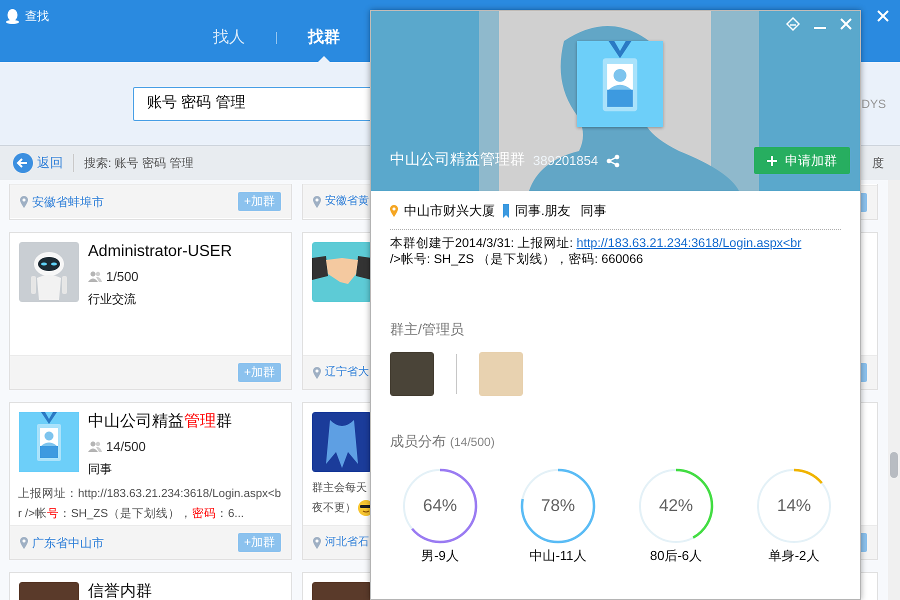 The image size is (900, 600). What do you see at coordinates (794, 505) in the screenshot?
I see `percent-text: 14%` at bounding box center [794, 505].